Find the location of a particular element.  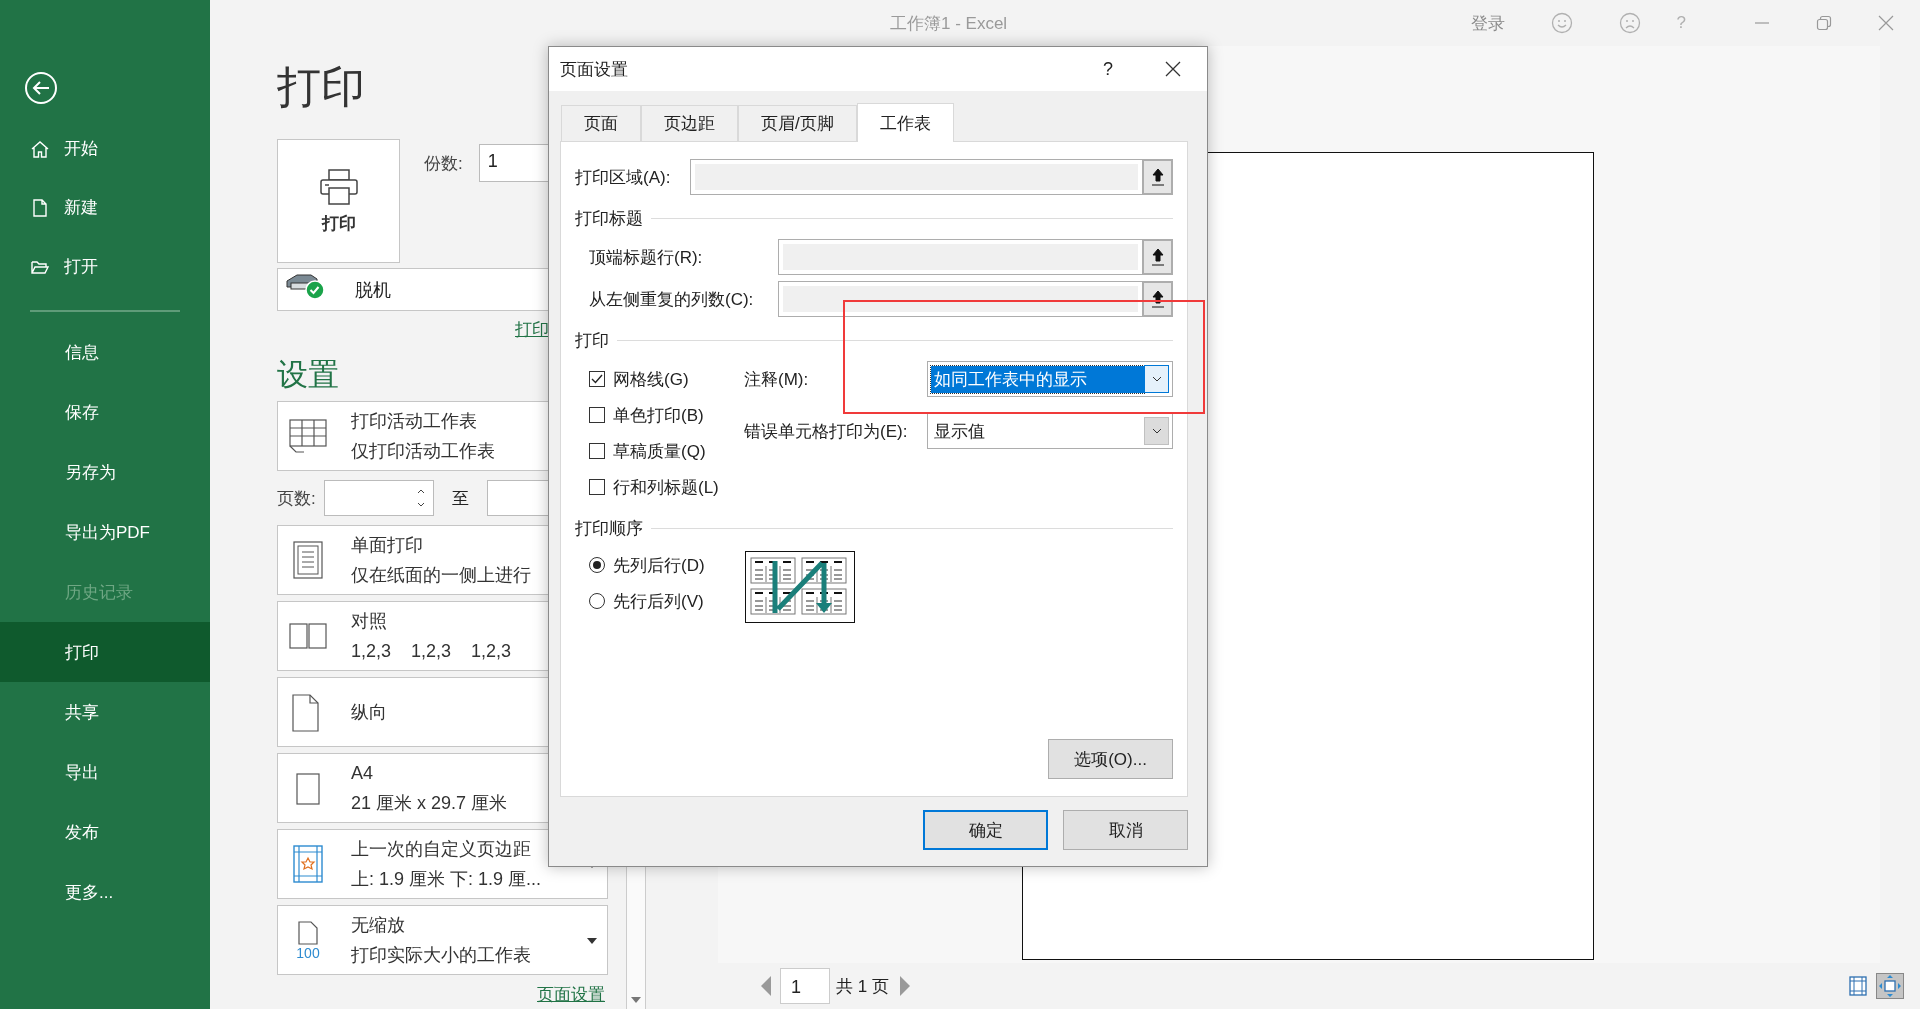

sidebar-item: 打开 is located at coordinates (105, 266).